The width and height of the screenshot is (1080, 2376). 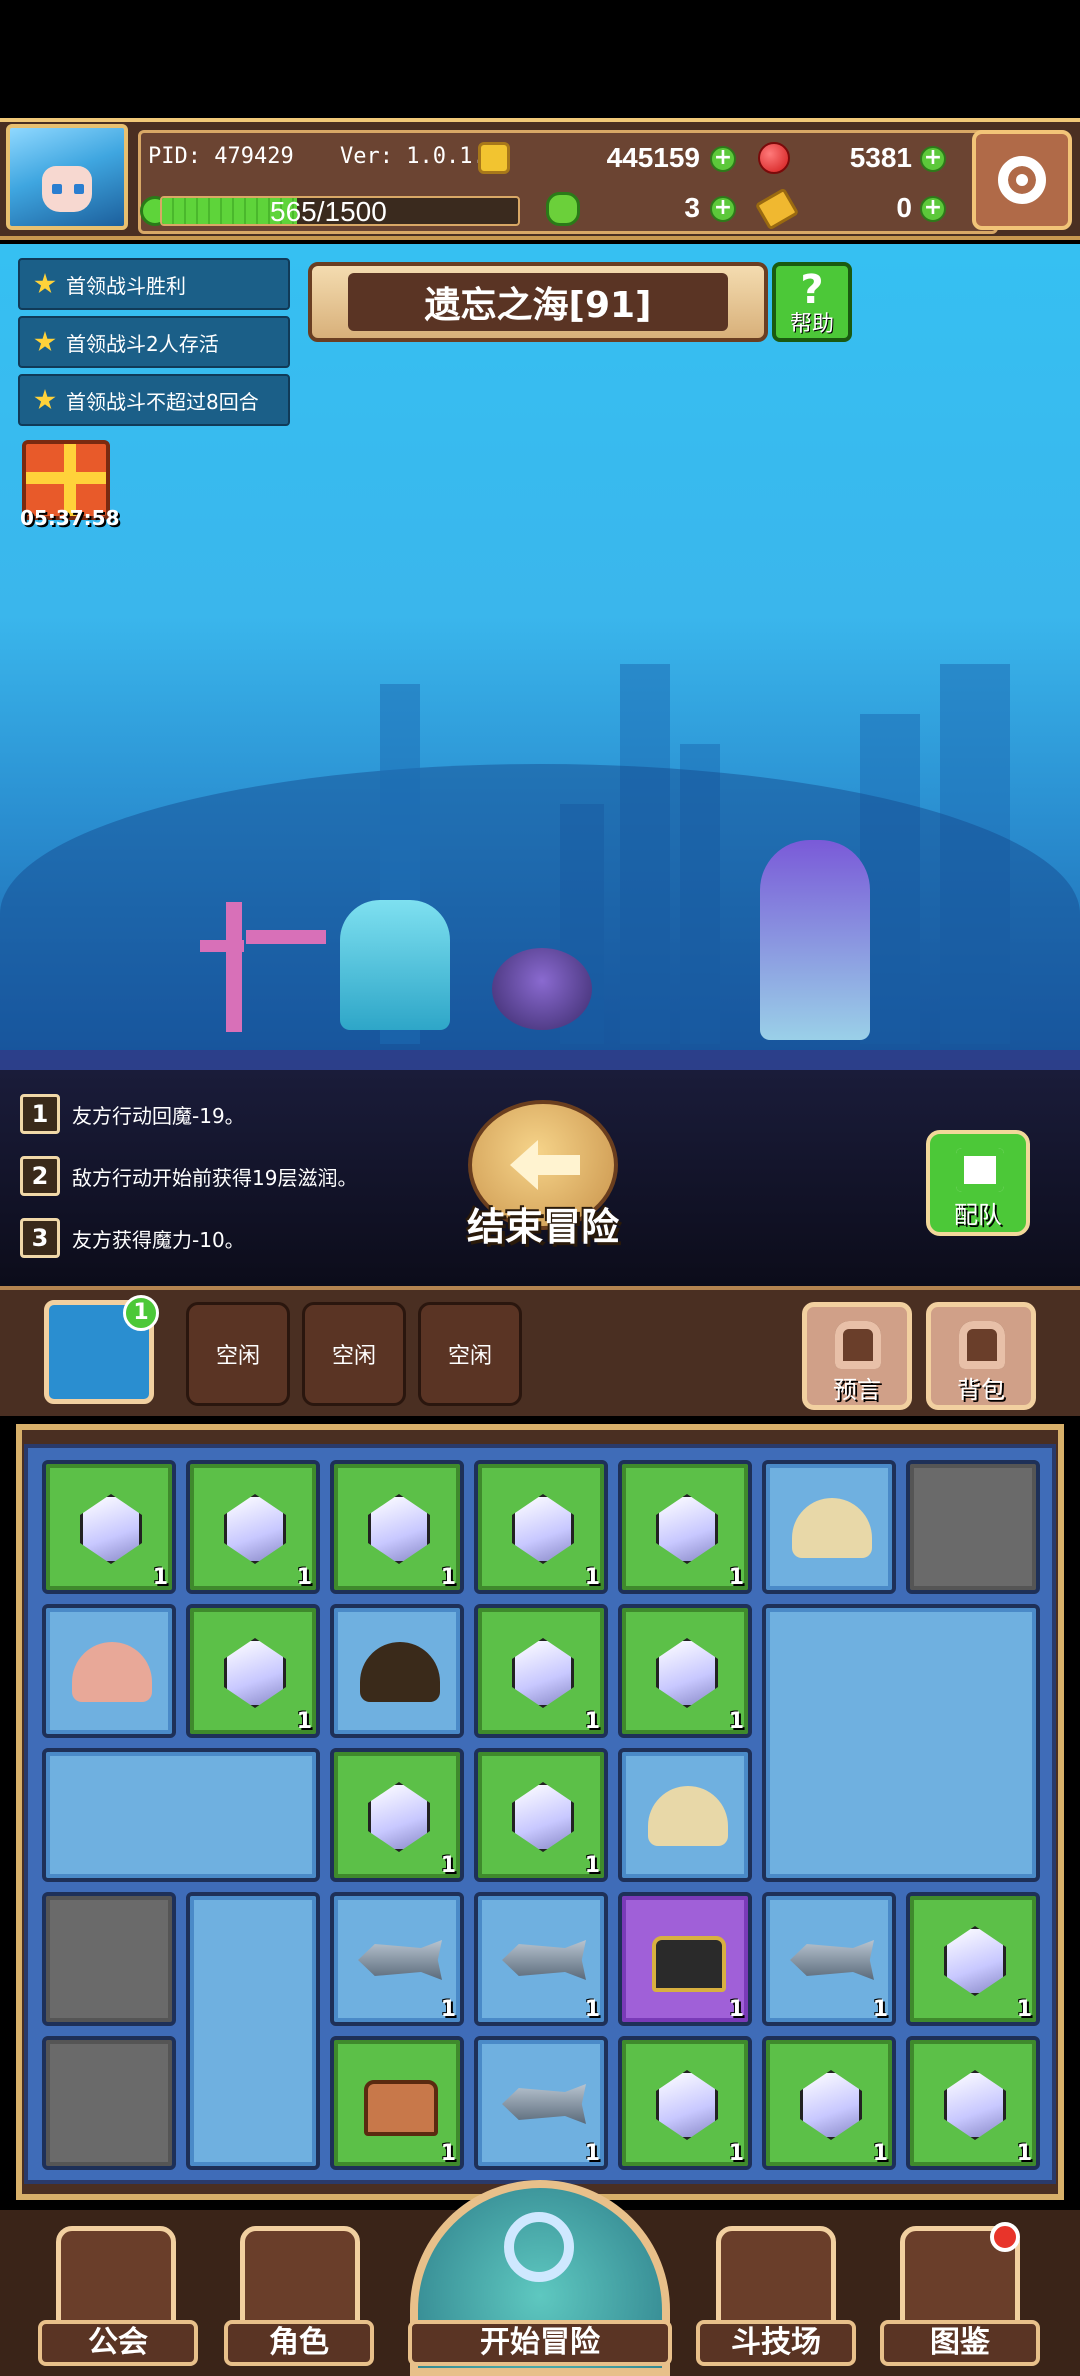 I want to click on nav-arena: 斗技场, so click(x=776, y=2343).